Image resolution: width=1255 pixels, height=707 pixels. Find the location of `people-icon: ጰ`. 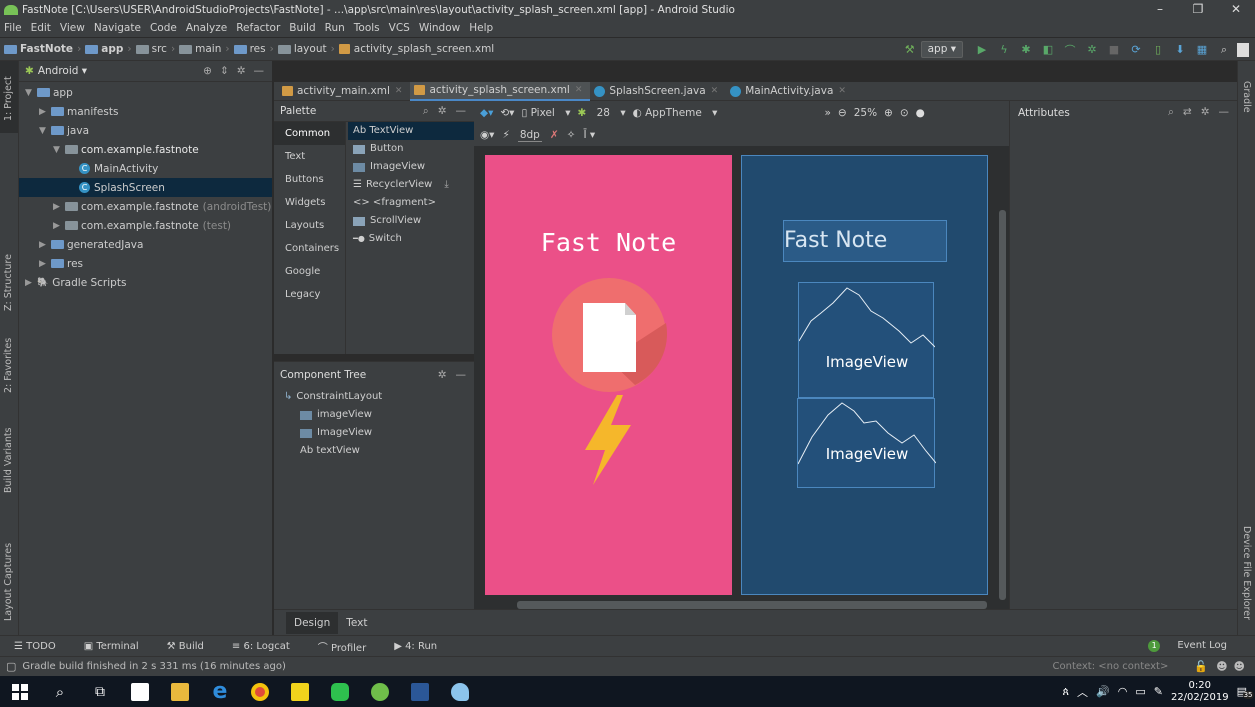

people-icon: ጰ is located at coordinates (1065, 692).